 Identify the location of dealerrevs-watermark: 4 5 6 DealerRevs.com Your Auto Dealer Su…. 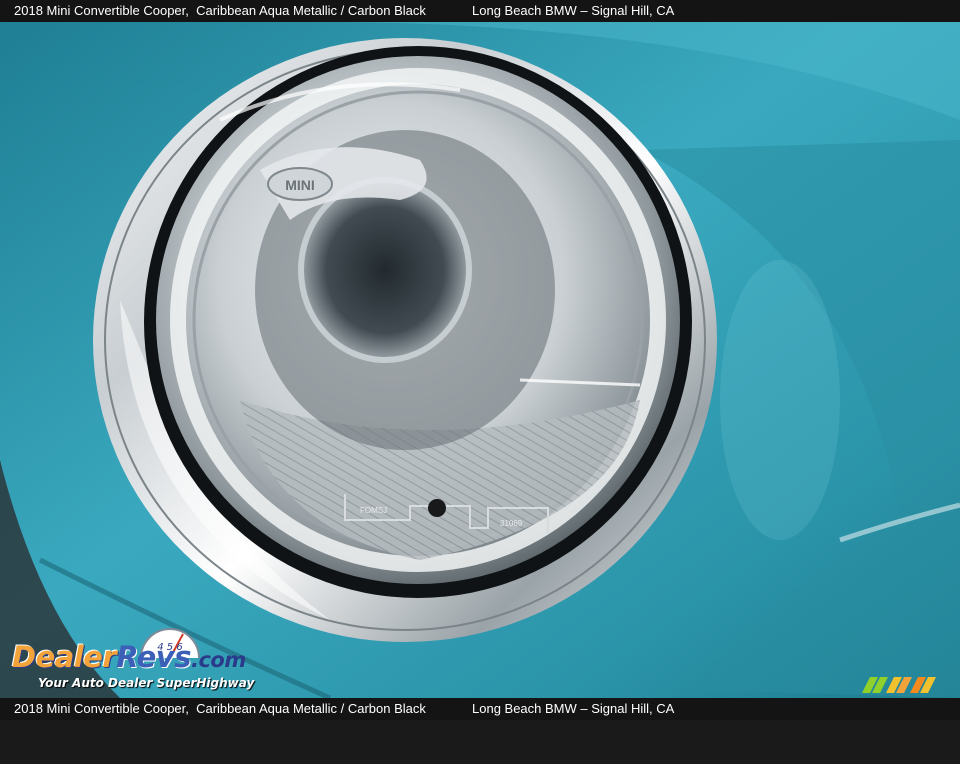
(142, 661).